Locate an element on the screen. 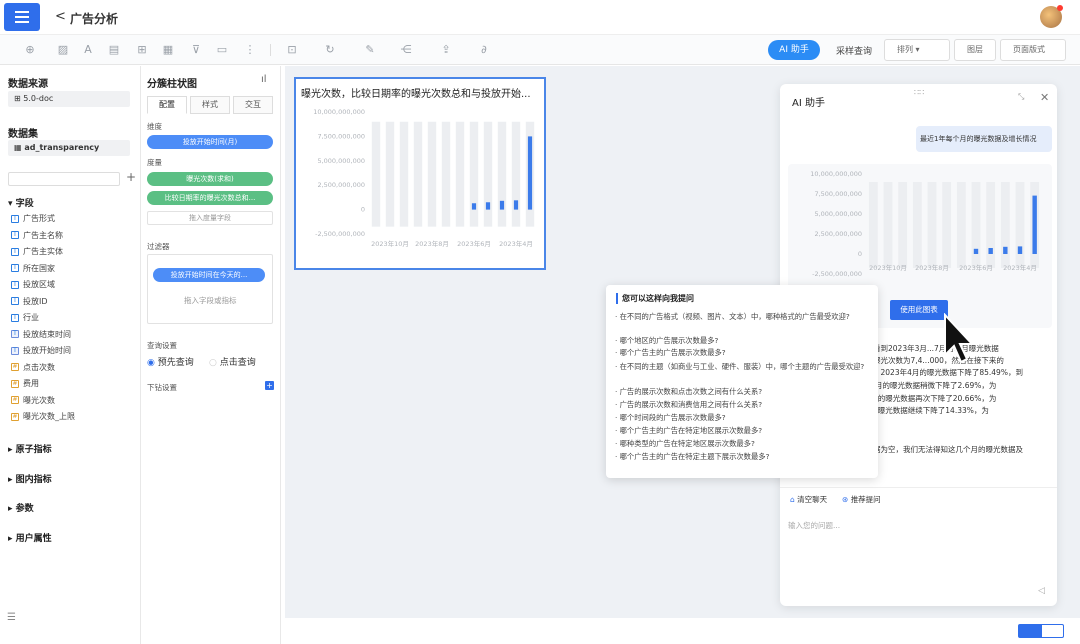 This screenshot has width=1080, height=644. export-icon: ⇪ is located at coordinates (446, 50).